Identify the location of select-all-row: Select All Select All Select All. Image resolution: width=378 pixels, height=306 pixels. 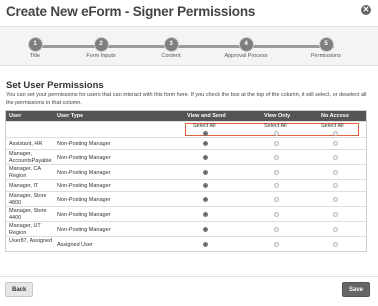
(186, 129).